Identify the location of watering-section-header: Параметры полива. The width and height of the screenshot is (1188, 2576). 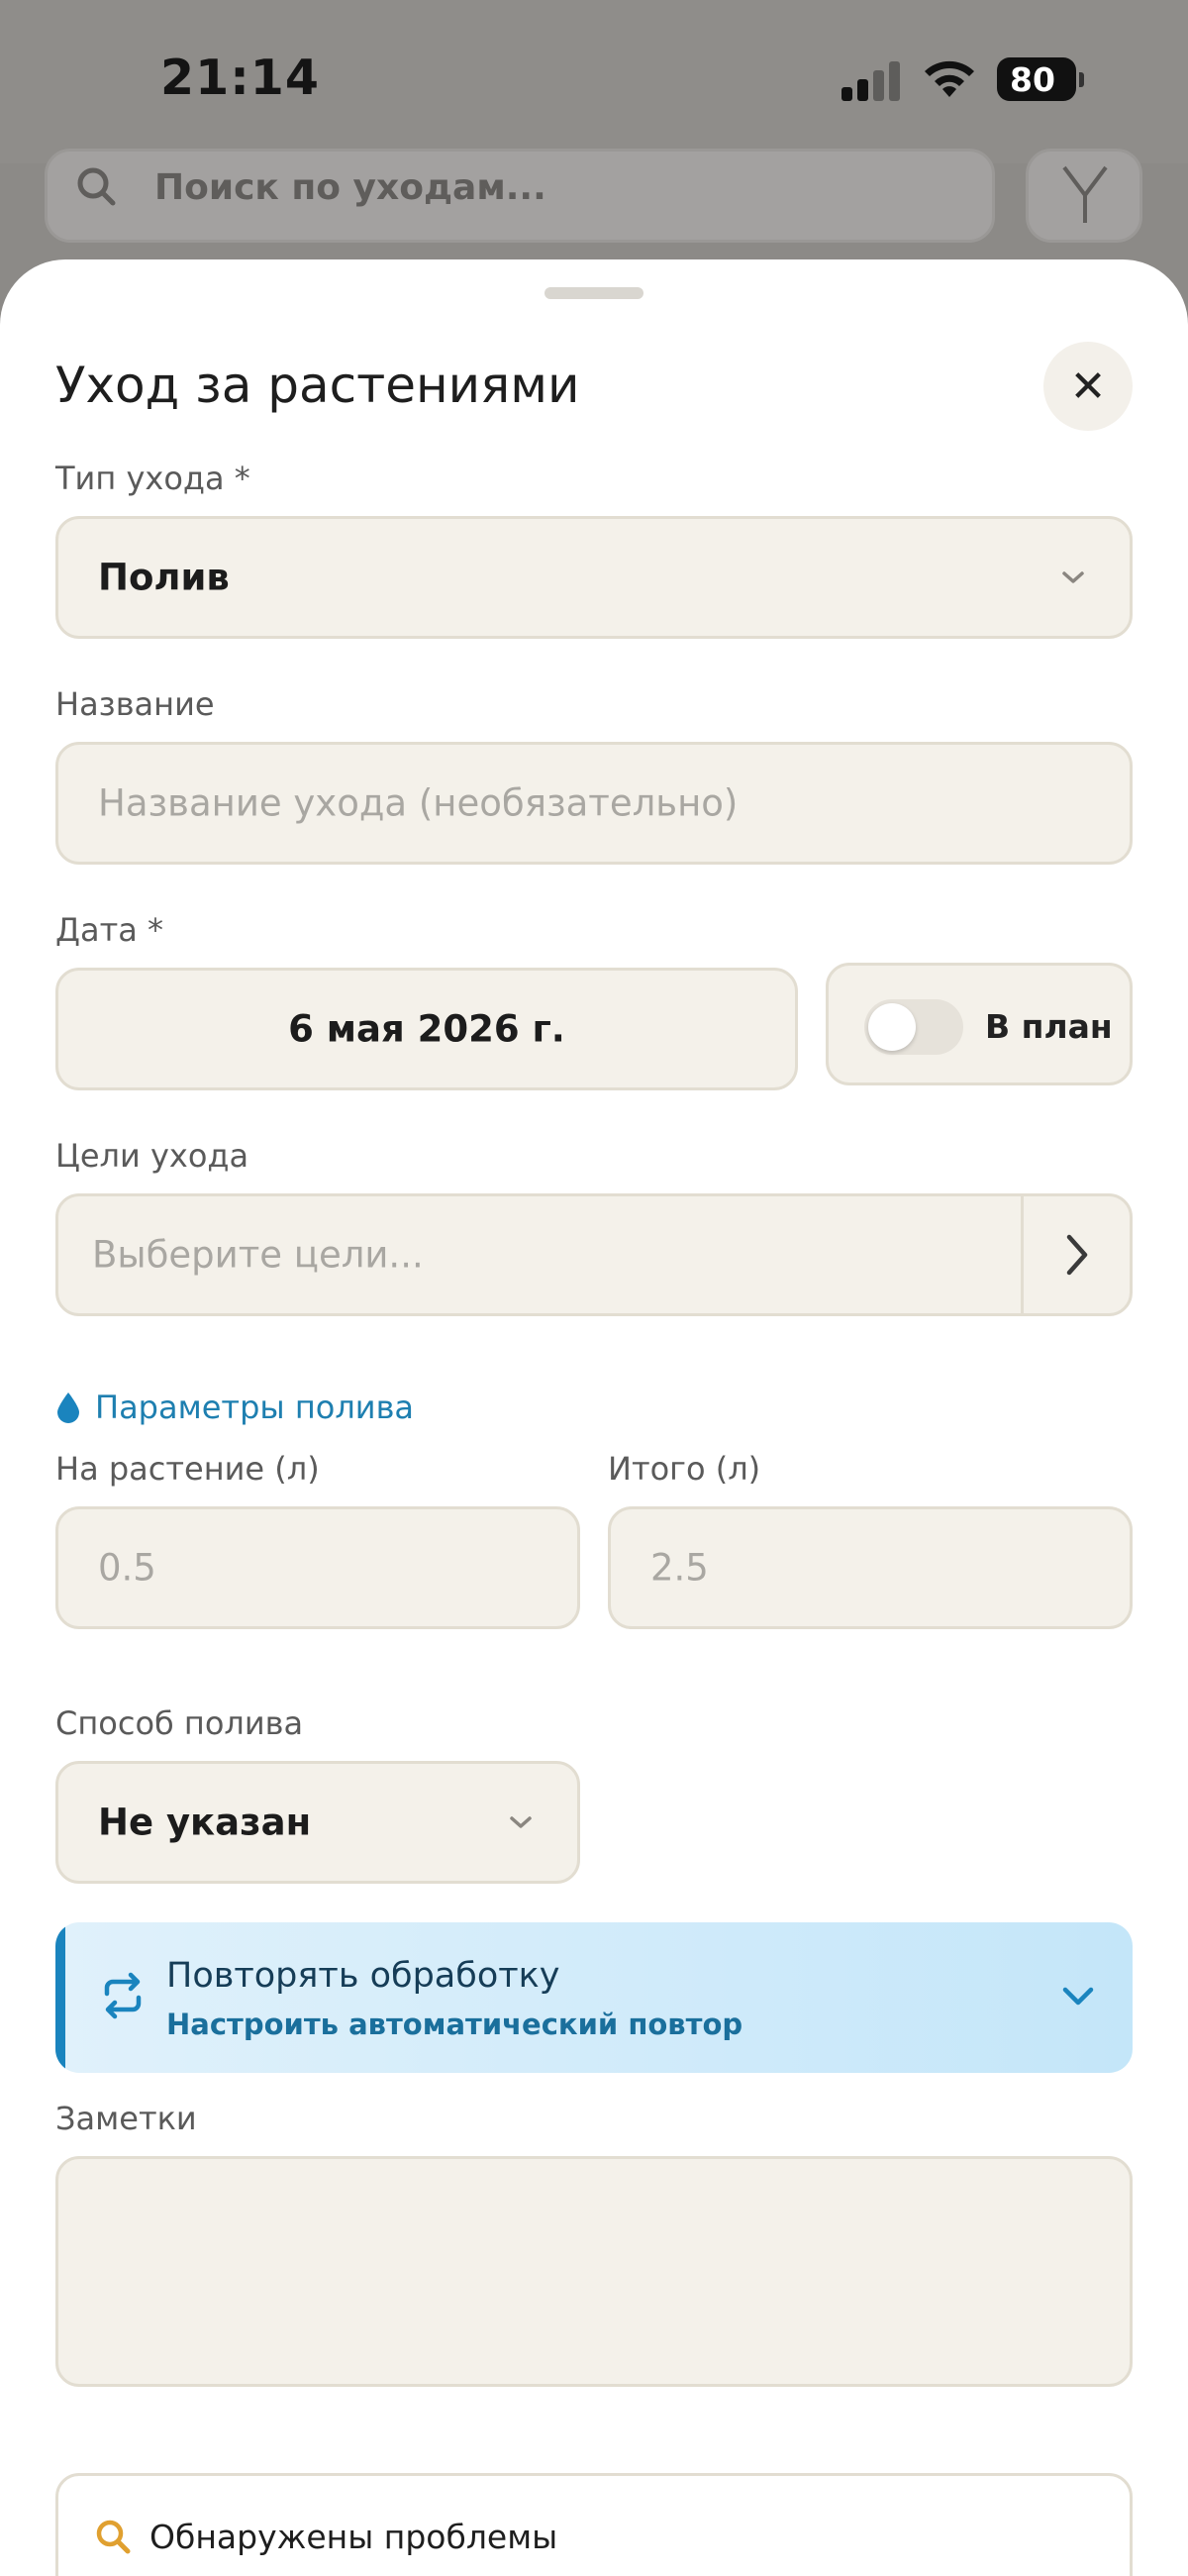
(235, 1407).